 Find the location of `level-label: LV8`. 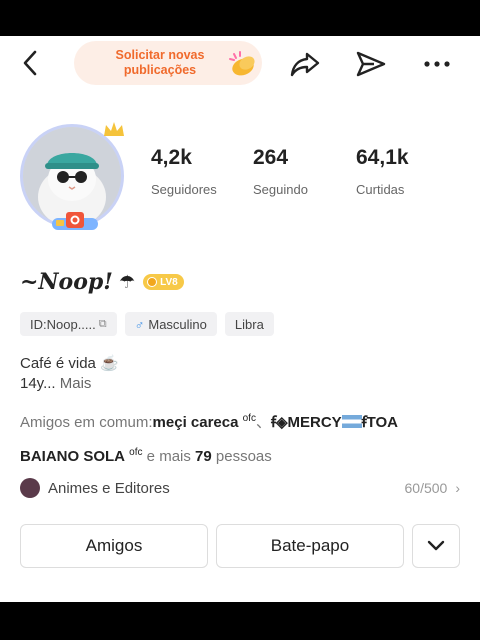

level-label: LV8 is located at coordinates (169, 282).